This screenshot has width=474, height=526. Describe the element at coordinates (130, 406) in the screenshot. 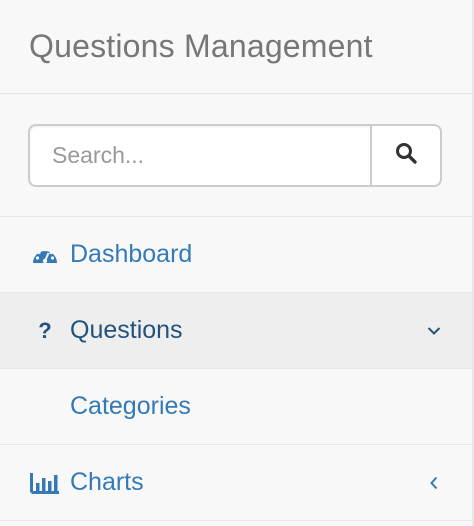

I see `sidebar-item-label: Categories` at that location.